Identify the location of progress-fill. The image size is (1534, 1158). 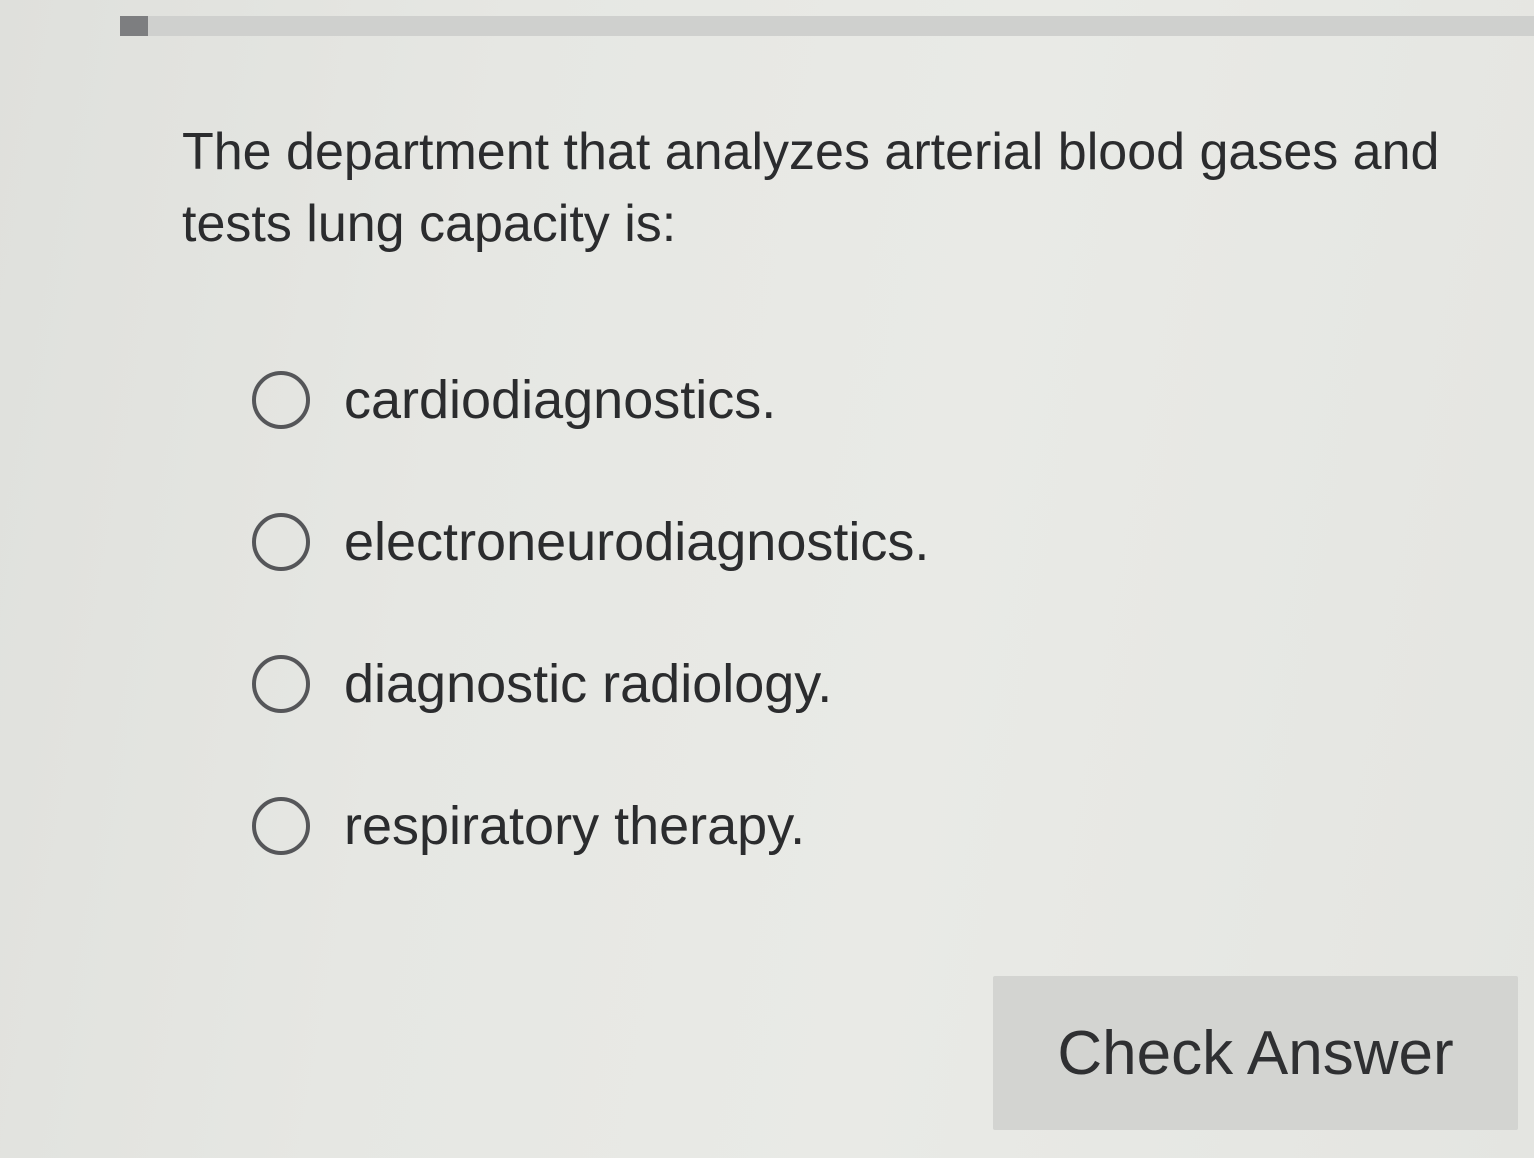
(134, 26).